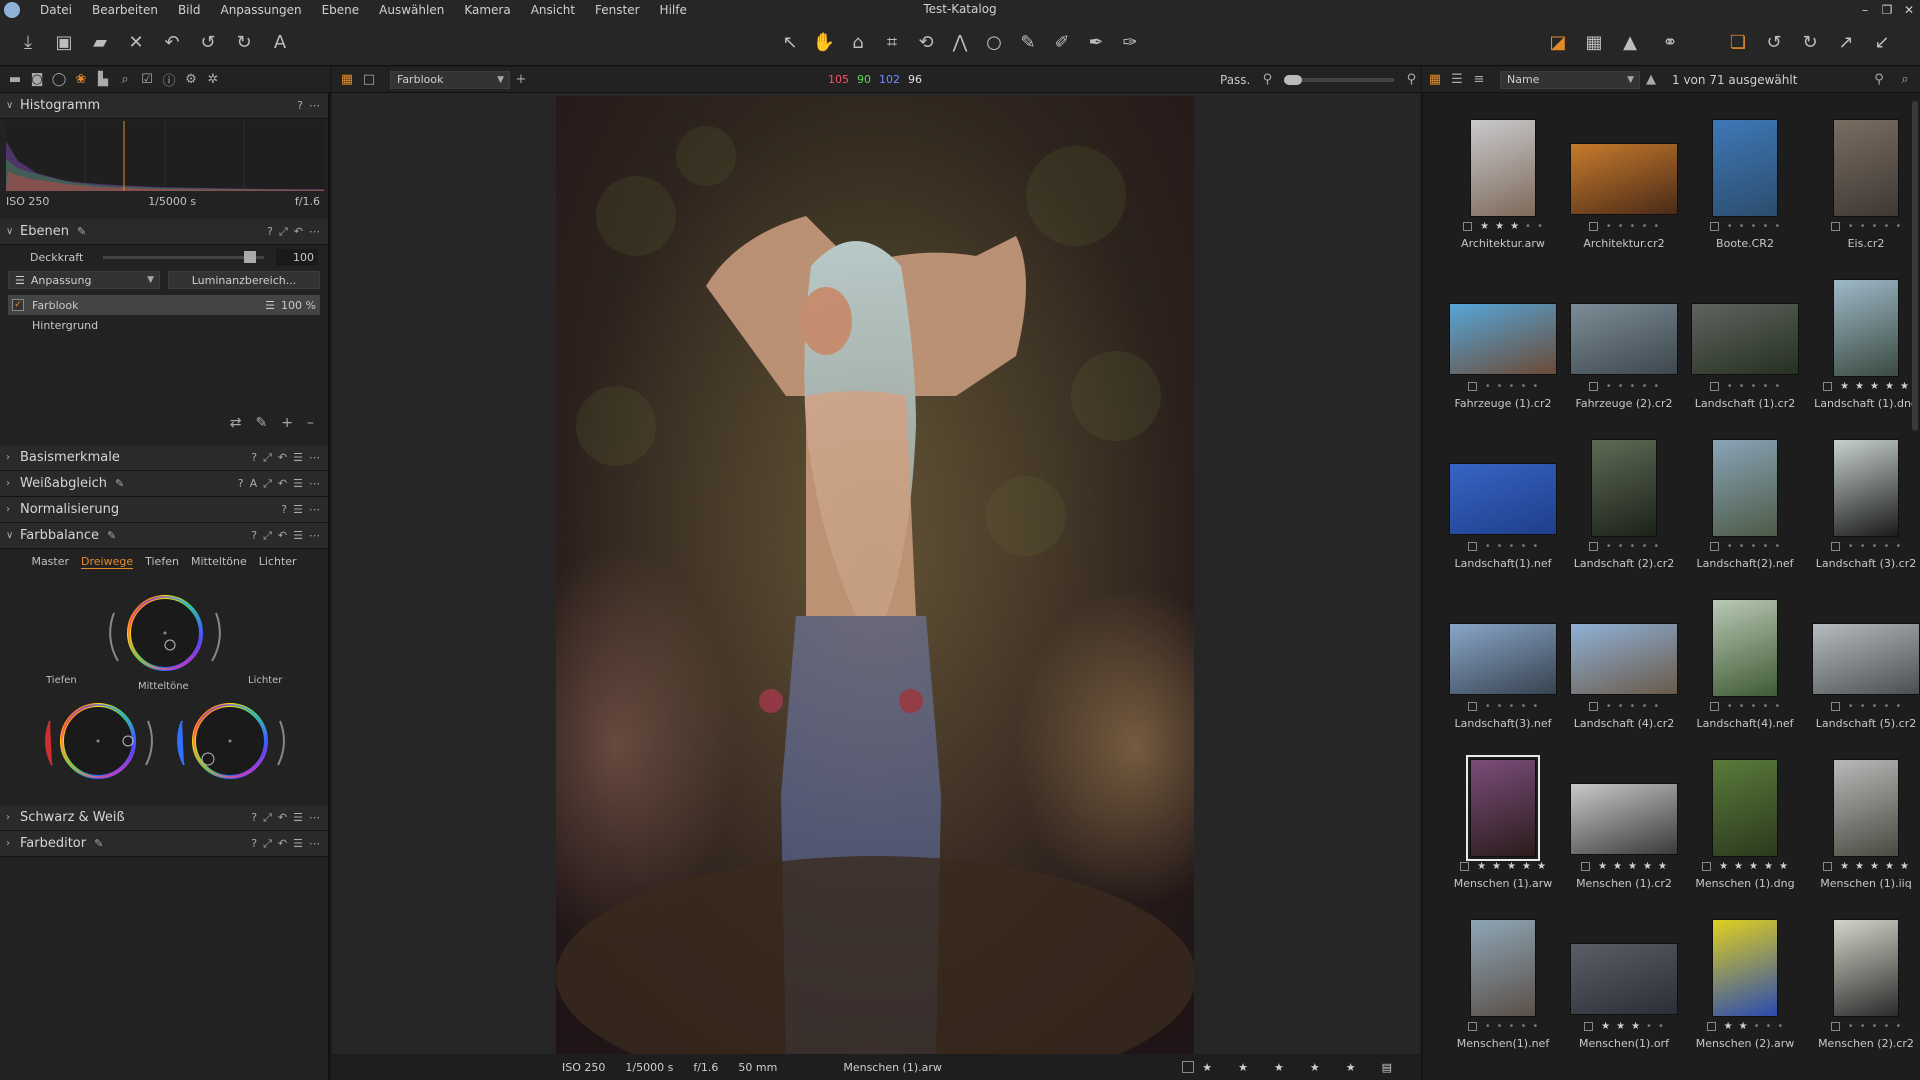 Image resolution: width=1920 pixels, height=1080 pixels. What do you see at coordinates (219, 562) in the screenshot?
I see `farbbalance-tab-4: Mitteltöne` at bounding box center [219, 562].